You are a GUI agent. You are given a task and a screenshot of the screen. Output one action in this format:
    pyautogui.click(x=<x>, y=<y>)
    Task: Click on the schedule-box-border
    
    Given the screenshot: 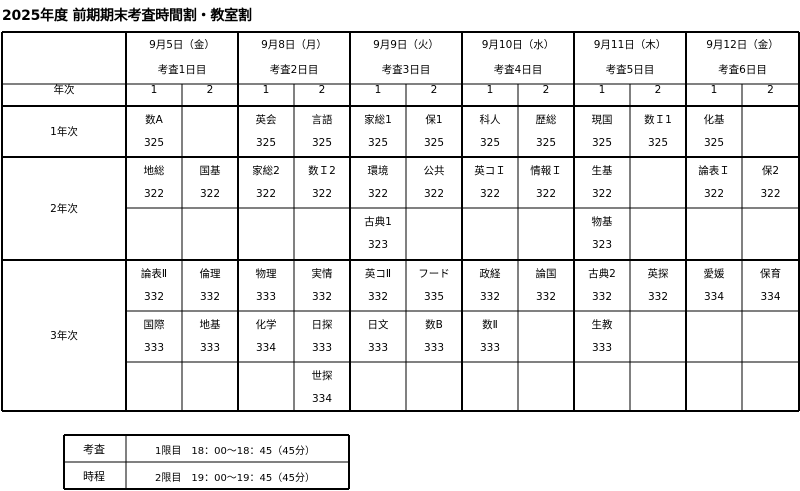 What is the action you would take?
    pyautogui.click(x=206, y=462)
    